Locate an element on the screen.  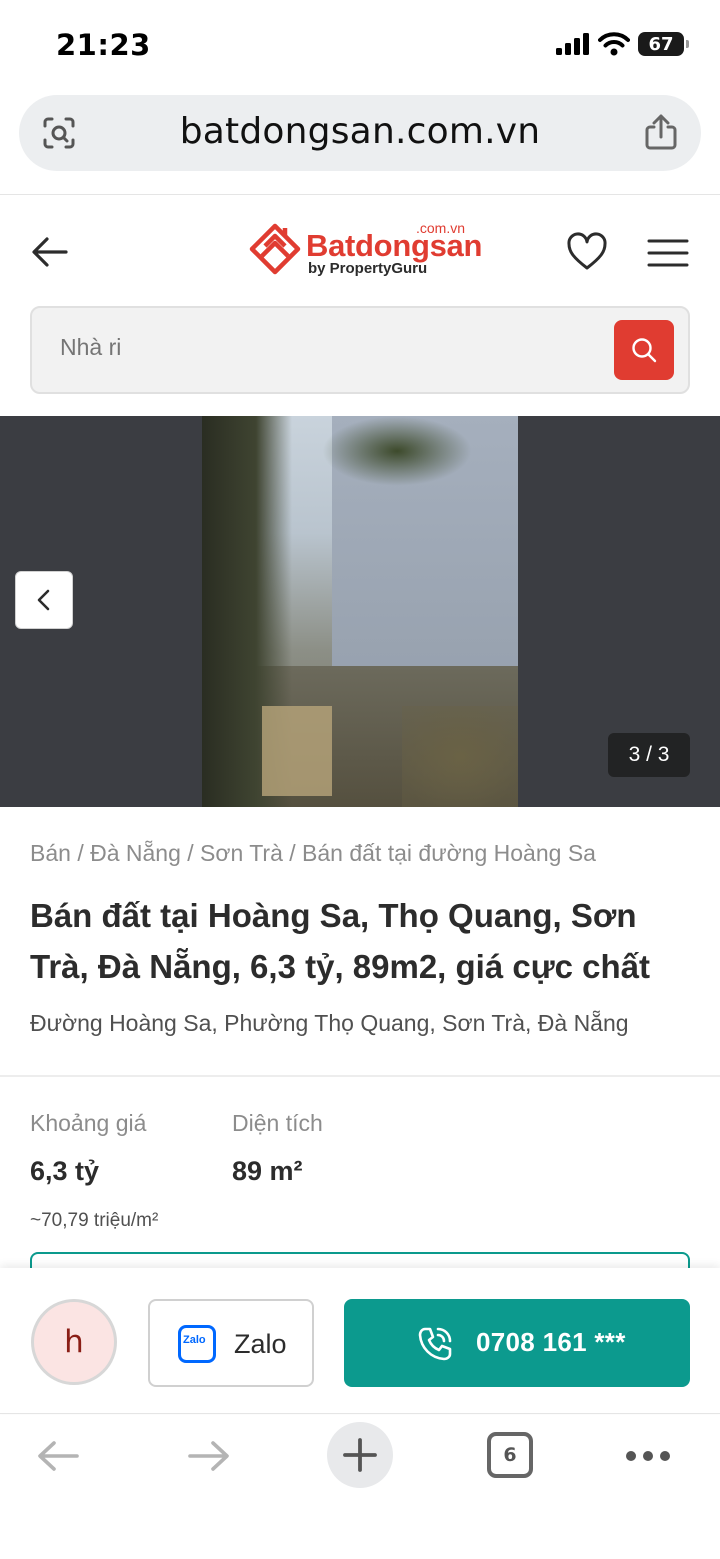
search-icon is located at coordinates (644, 350).